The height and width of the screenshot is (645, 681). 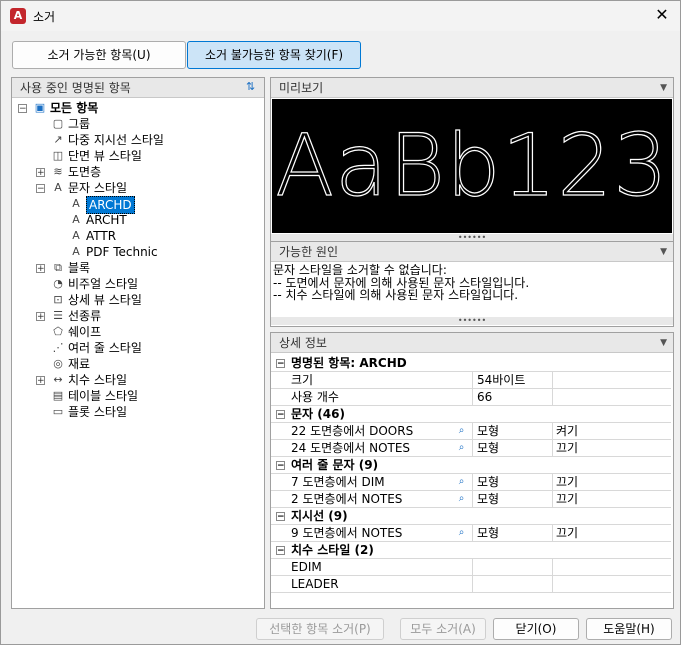 What do you see at coordinates (74, 108) in the screenshot?
I see `tree-item-label: 모든 항목` at bounding box center [74, 108].